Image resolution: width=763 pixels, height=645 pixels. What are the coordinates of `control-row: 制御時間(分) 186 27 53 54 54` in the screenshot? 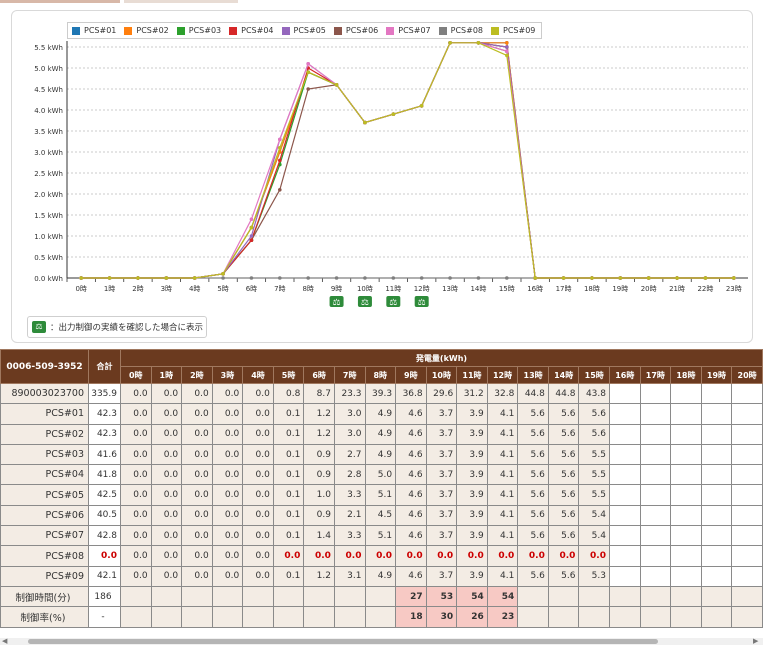 It's located at (381, 596).